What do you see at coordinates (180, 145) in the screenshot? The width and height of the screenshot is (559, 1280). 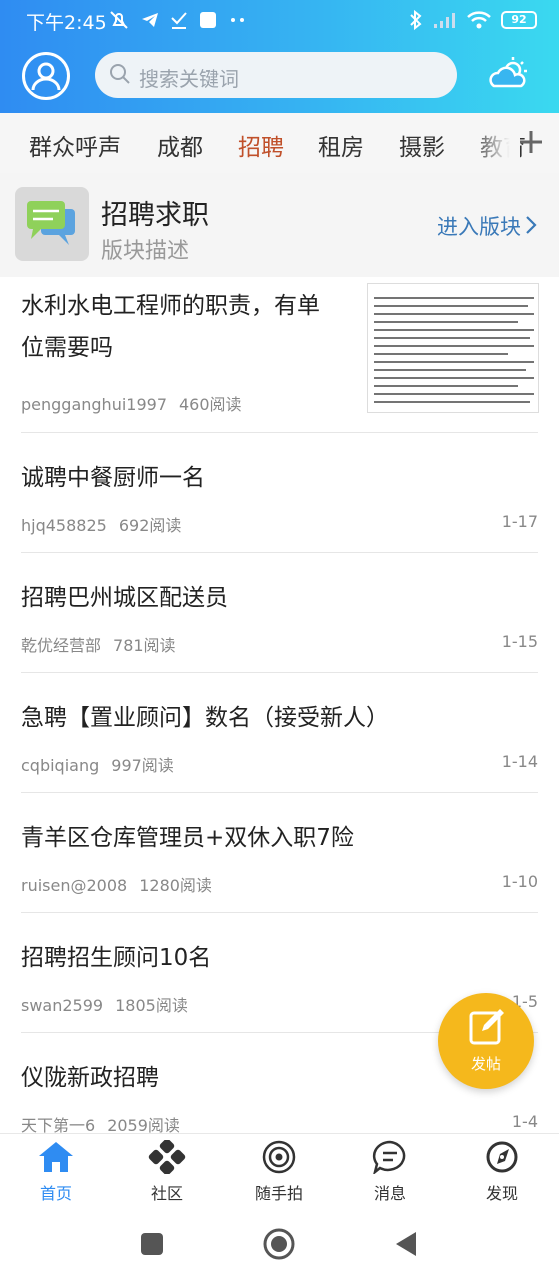 I see `tab-成都: 成都` at bounding box center [180, 145].